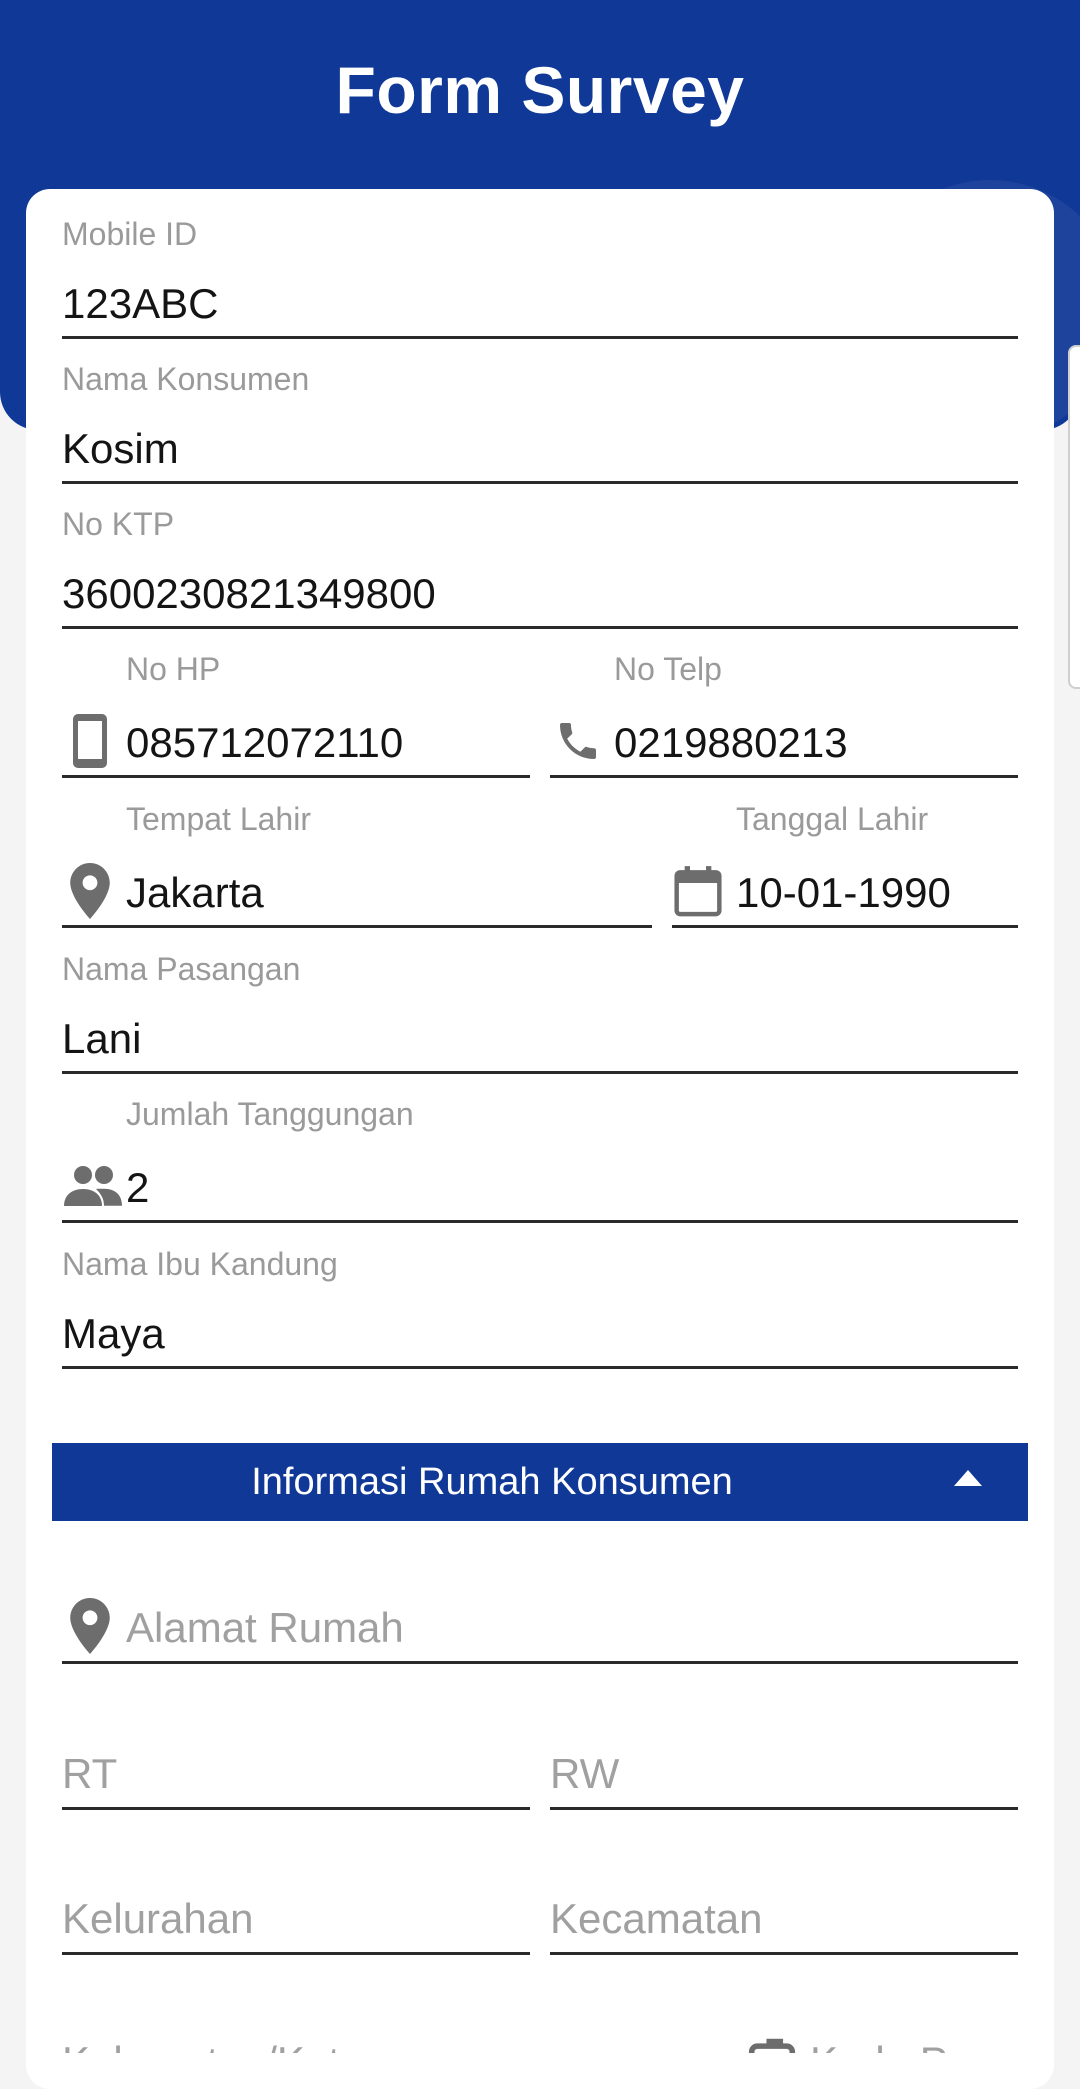  What do you see at coordinates (90, 1773) in the screenshot?
I see `rt-placeholder: RT` at bounding box center [90, 1773].